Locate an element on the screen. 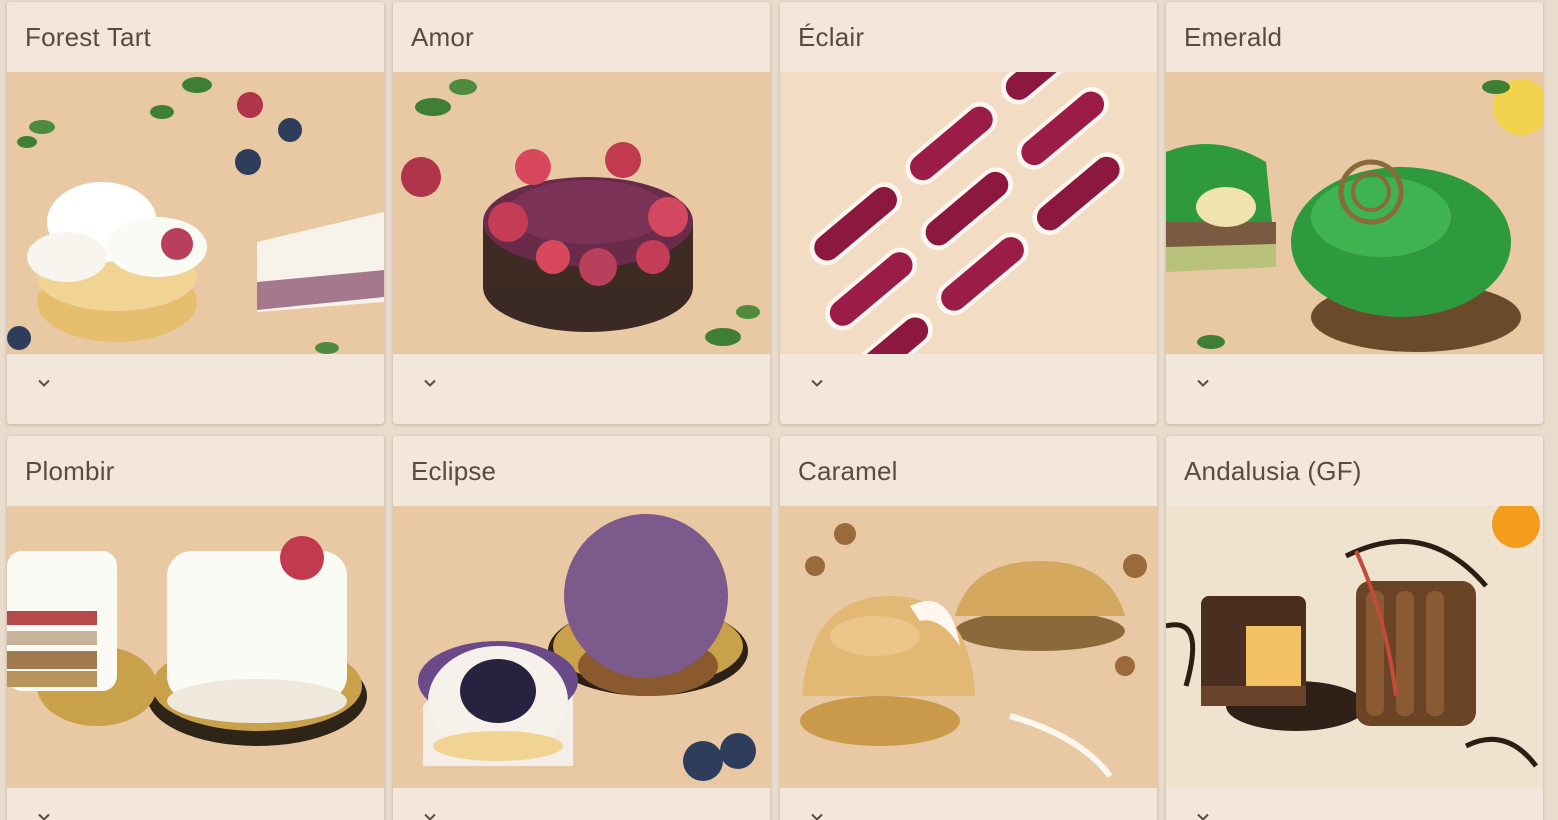 The width and height of the screenshot is (1558, 820). card-header: Caramel is located at coordinates (968, 471).